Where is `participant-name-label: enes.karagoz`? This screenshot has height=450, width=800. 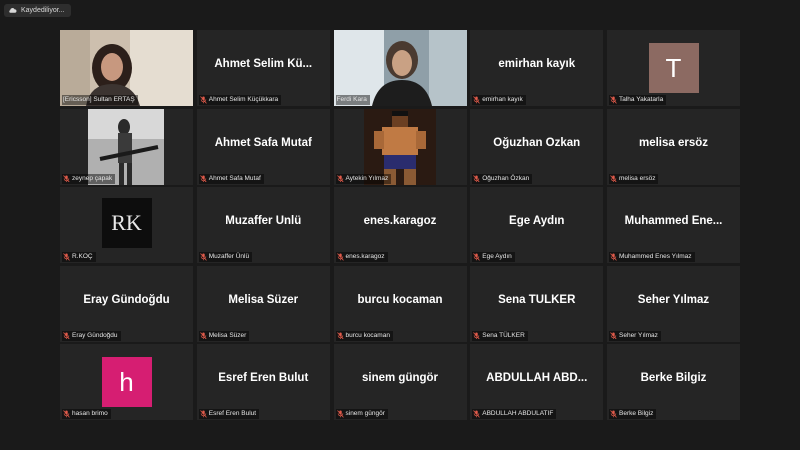
participant-name-label: enes.karagoz is located at coordinates (361, 257).